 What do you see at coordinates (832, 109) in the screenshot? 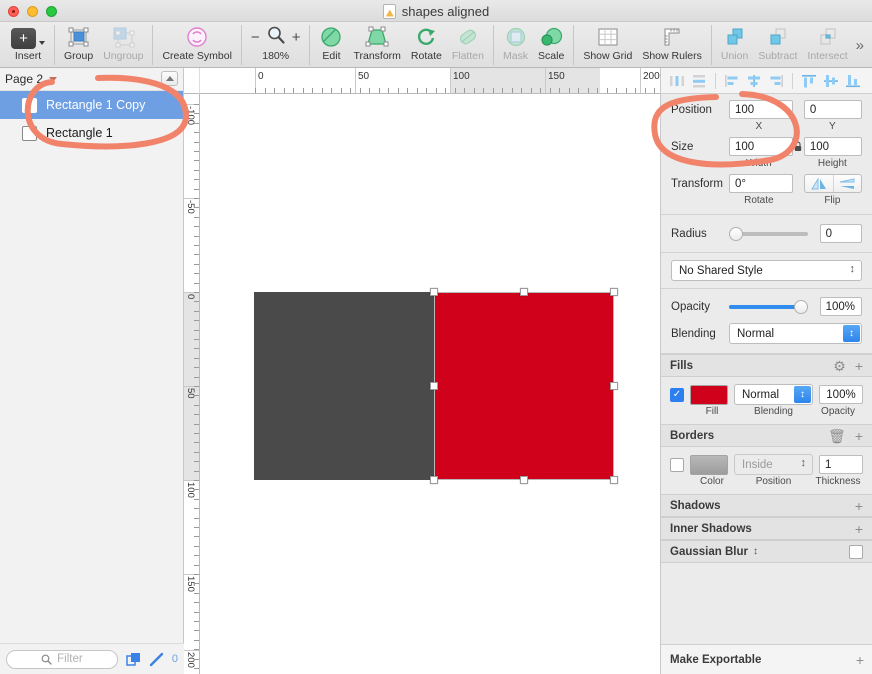
I see `position-y-input: 0` at bounding box center [832, 109].